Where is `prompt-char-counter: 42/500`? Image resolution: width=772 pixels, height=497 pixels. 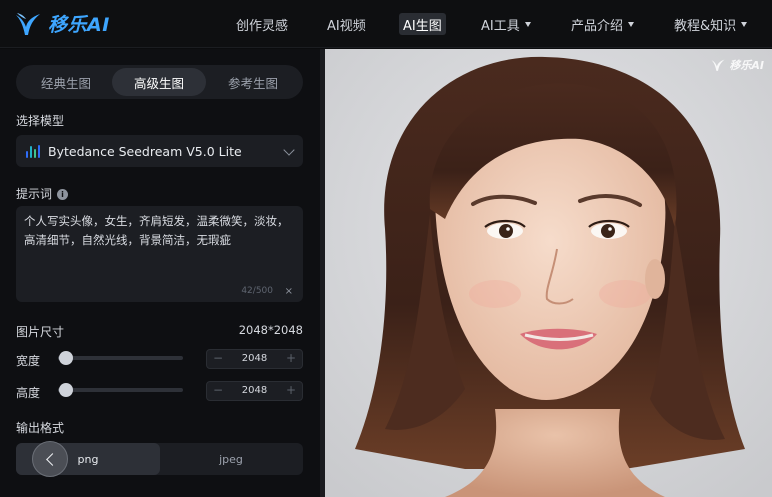 prompt-char-counter: 42/500 is located at coordinates (257, 291).